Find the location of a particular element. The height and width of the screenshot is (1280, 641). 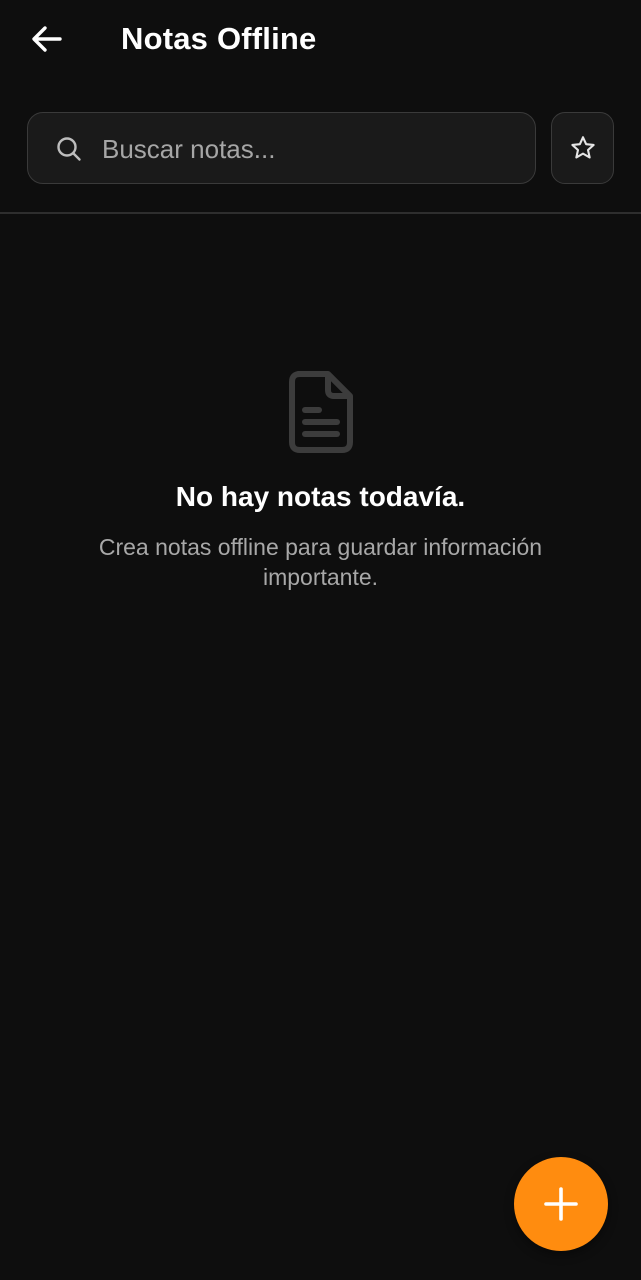

back-button is located at coordinates (47, 39).